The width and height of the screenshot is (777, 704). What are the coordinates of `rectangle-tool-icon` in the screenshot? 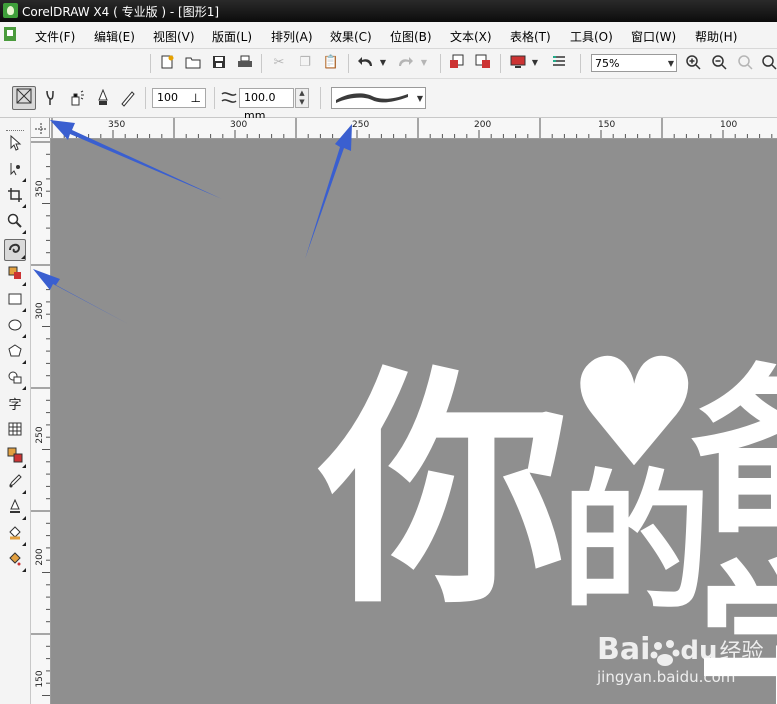 It's located at (15, 302).